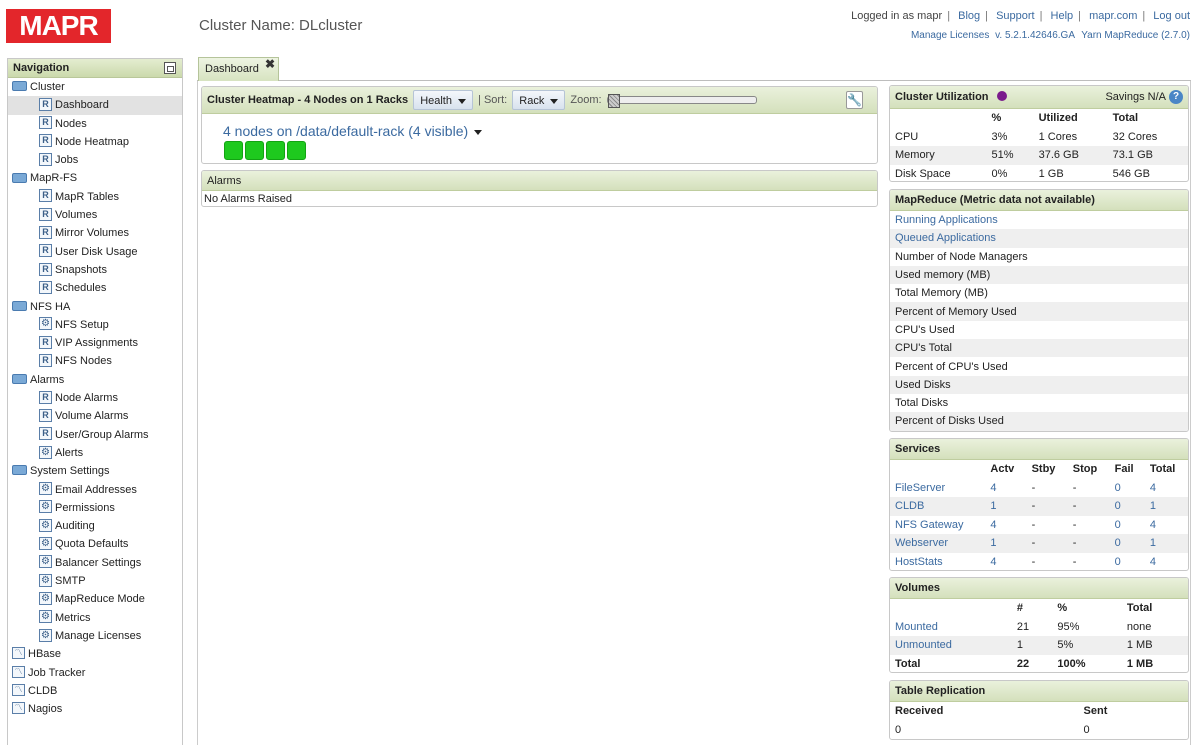  I want to click on metric-label: Number of Node Managers, so click(961, 256).